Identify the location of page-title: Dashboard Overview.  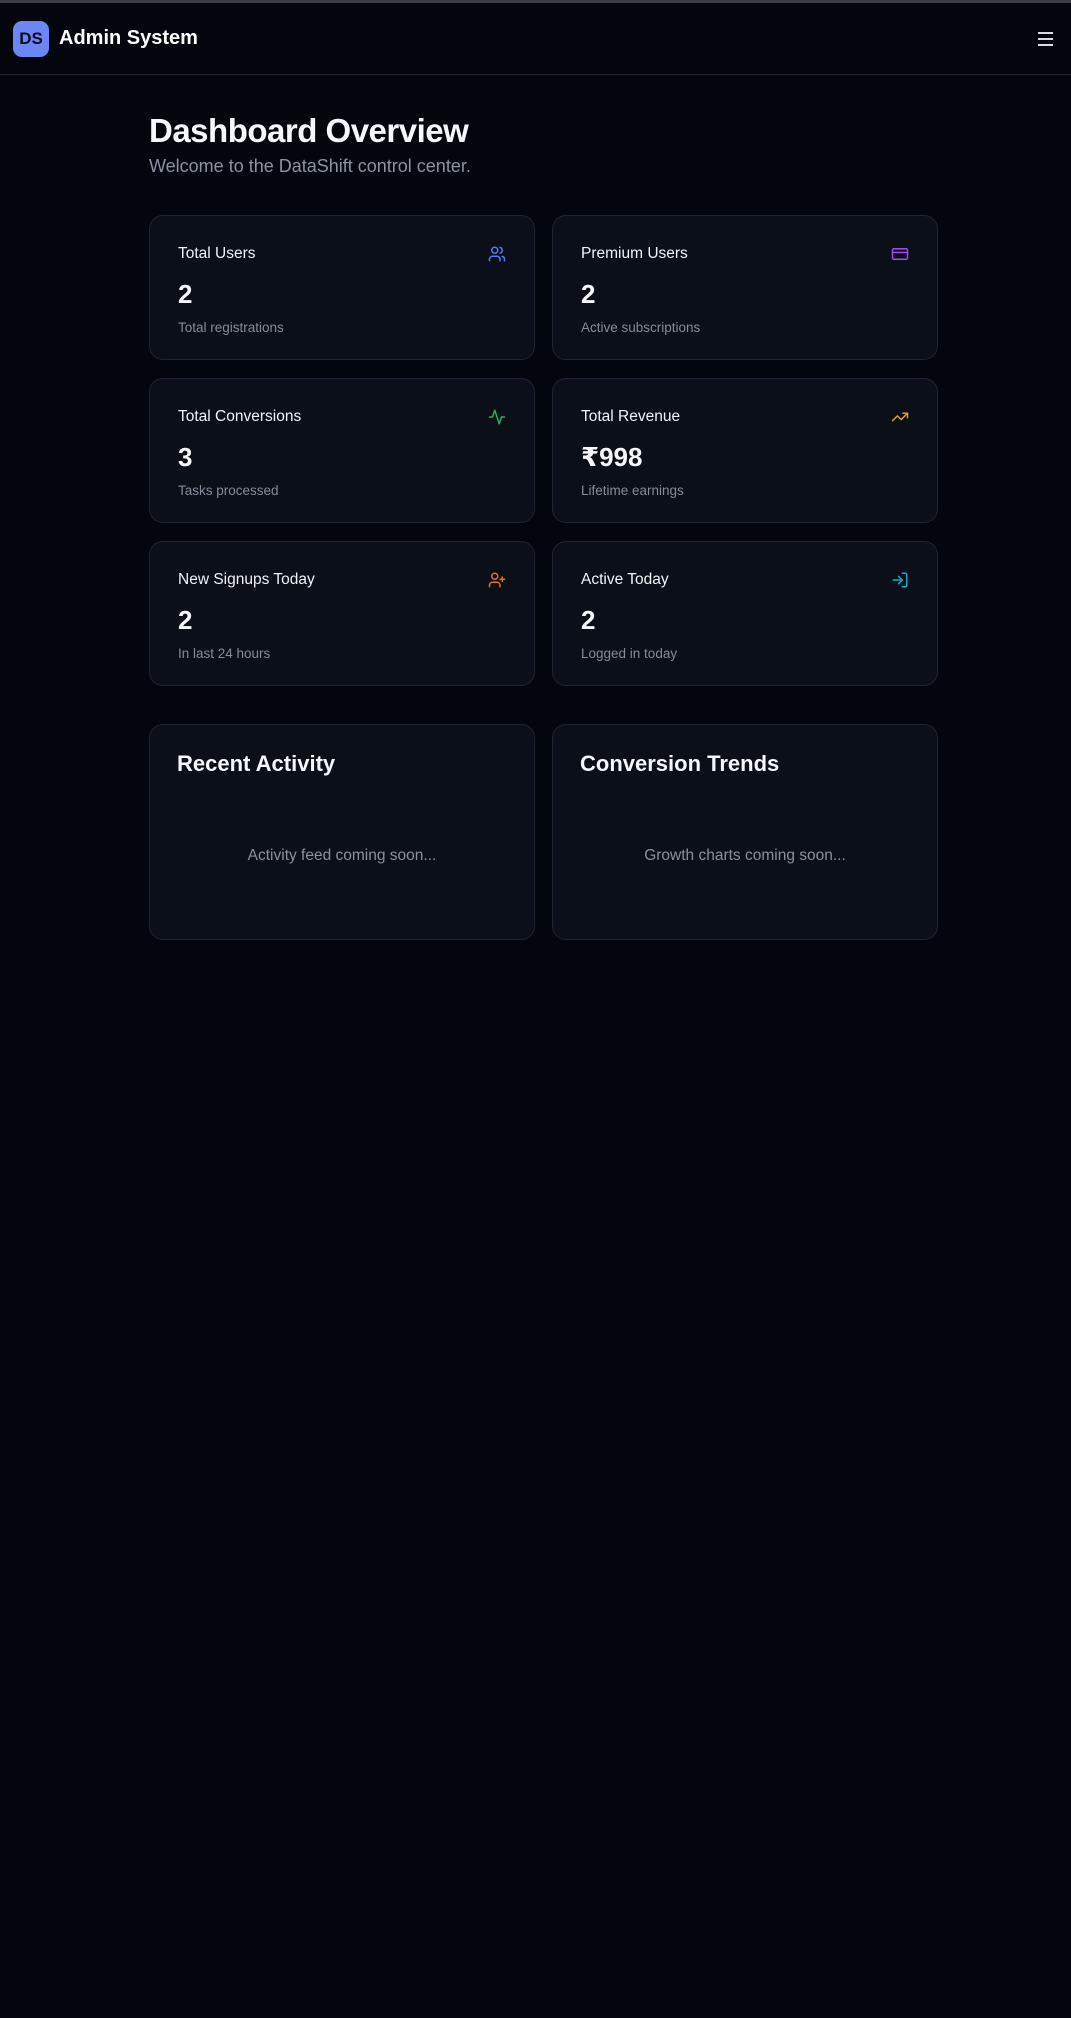
(309, 130).